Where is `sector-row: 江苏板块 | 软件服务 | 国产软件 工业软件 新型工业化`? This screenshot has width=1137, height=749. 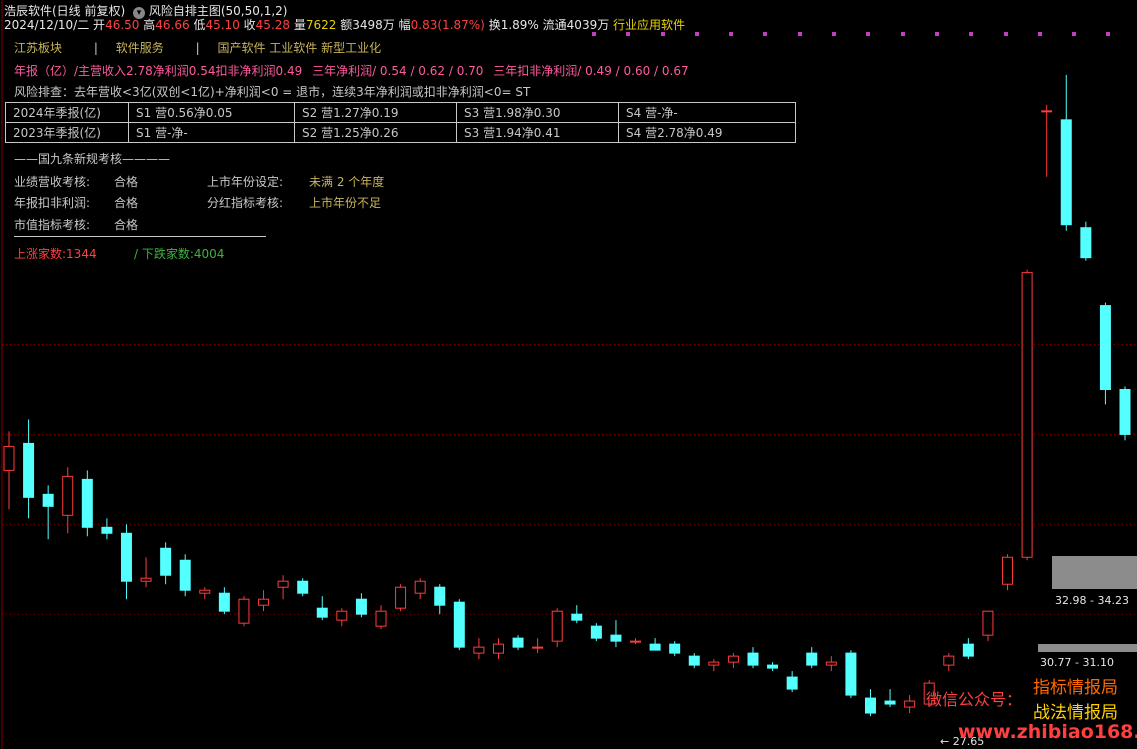 sector-row: 江苏板块 | 软件服务 | 国产软件 工业软件 新型工业化 is located at coordinates (197, 47).